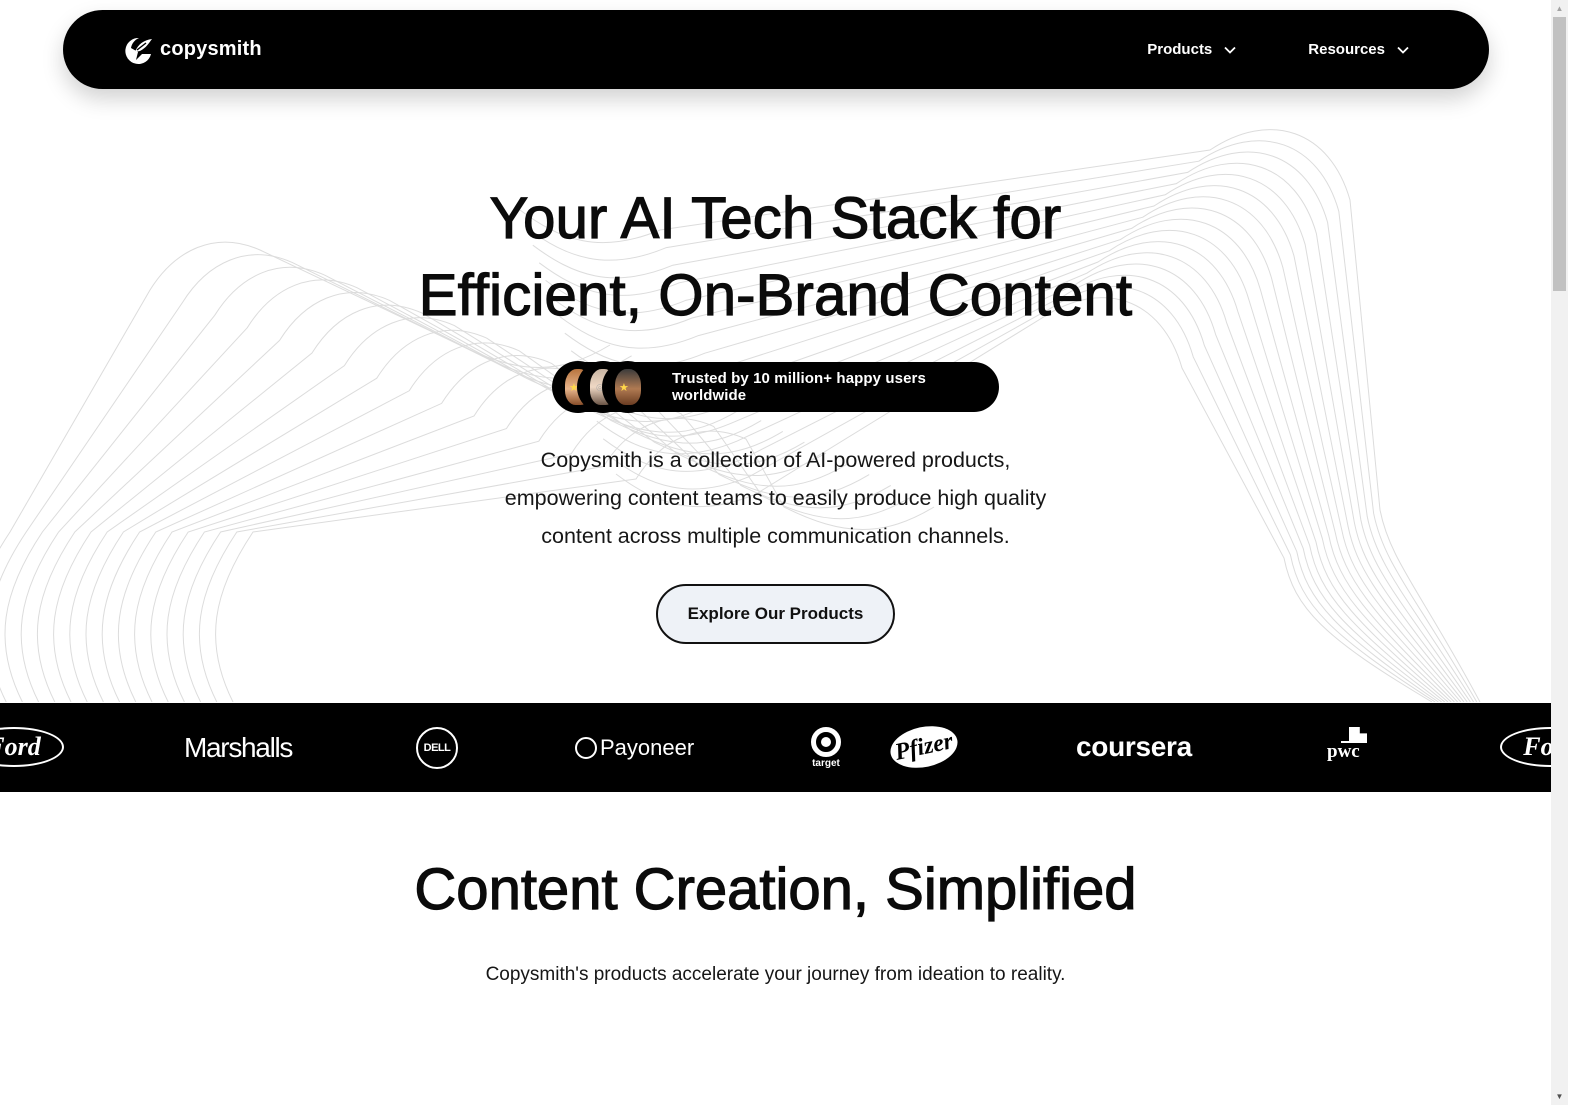  I want to click on copysmith-logo-icon, so click(138, 50).